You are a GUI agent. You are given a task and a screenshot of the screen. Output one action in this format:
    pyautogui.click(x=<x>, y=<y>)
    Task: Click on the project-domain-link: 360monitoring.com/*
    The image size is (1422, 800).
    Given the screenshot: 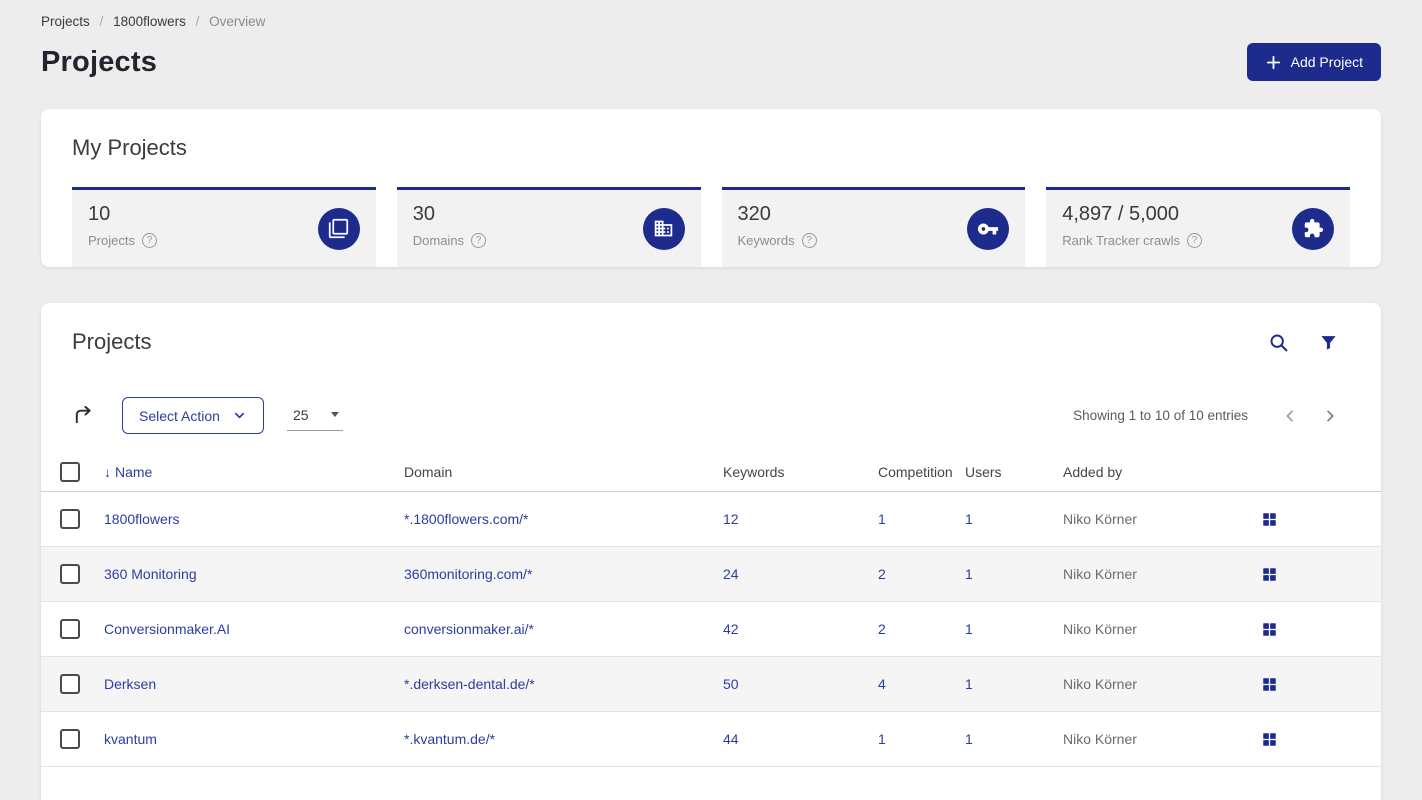 What is the action you would take?
    pyautogui.click(x=468, y=574)
    